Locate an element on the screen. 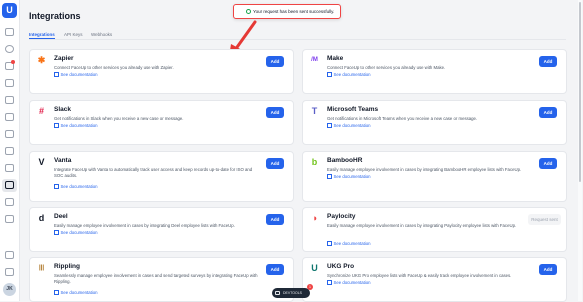 This screenshot has width=583, height=302. paylocity-icon: ◑ is located at coordinates (314, 218).